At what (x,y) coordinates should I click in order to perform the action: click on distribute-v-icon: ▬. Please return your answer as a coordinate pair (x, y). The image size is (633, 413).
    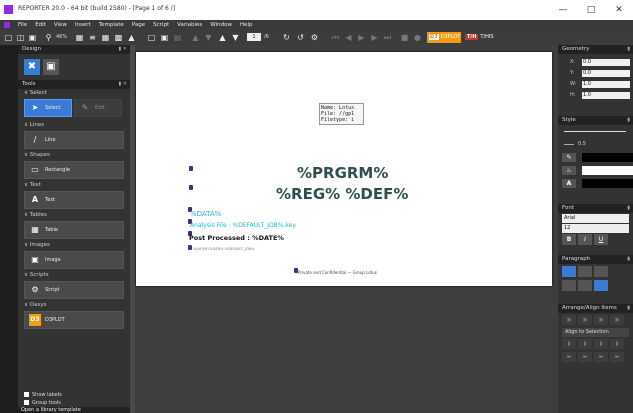
    Looking at the image, I should click on (617, 357).